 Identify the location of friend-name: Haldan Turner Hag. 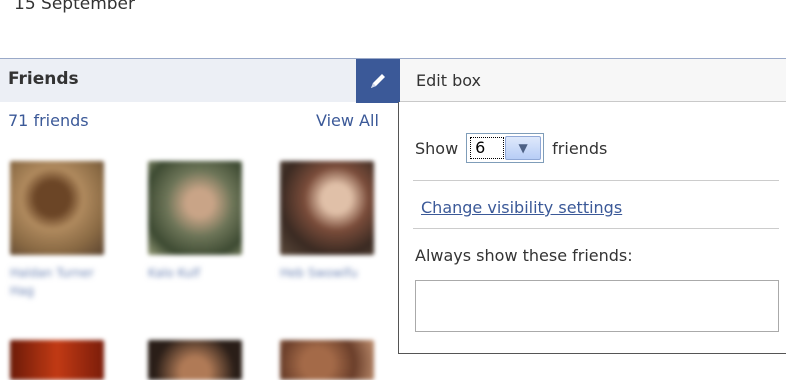
(55, 282).